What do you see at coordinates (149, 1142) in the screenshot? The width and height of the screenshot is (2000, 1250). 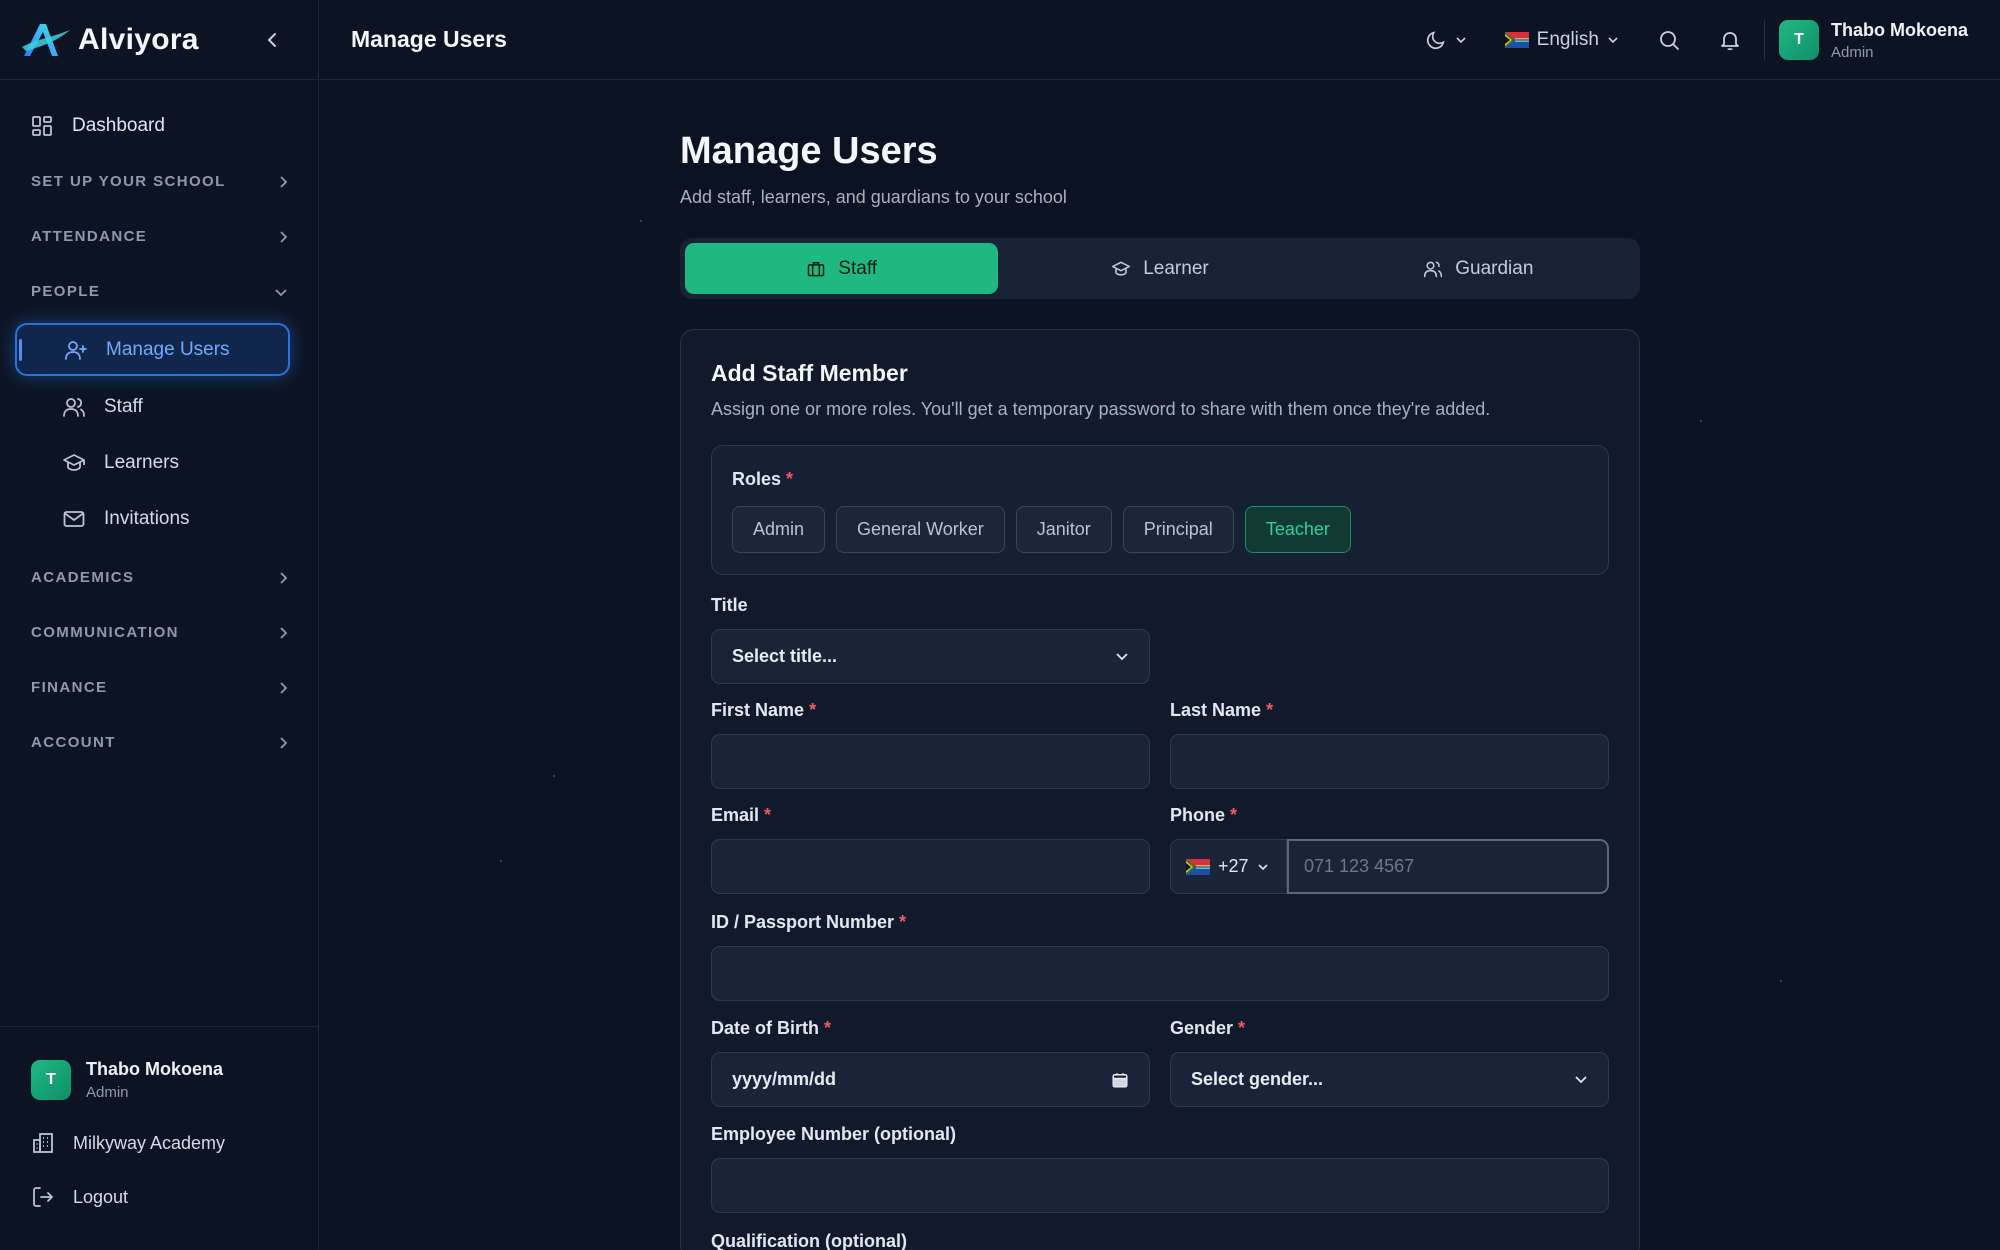 I see `school-name: Milkyway Academy` at bounding box center [149, 1142].